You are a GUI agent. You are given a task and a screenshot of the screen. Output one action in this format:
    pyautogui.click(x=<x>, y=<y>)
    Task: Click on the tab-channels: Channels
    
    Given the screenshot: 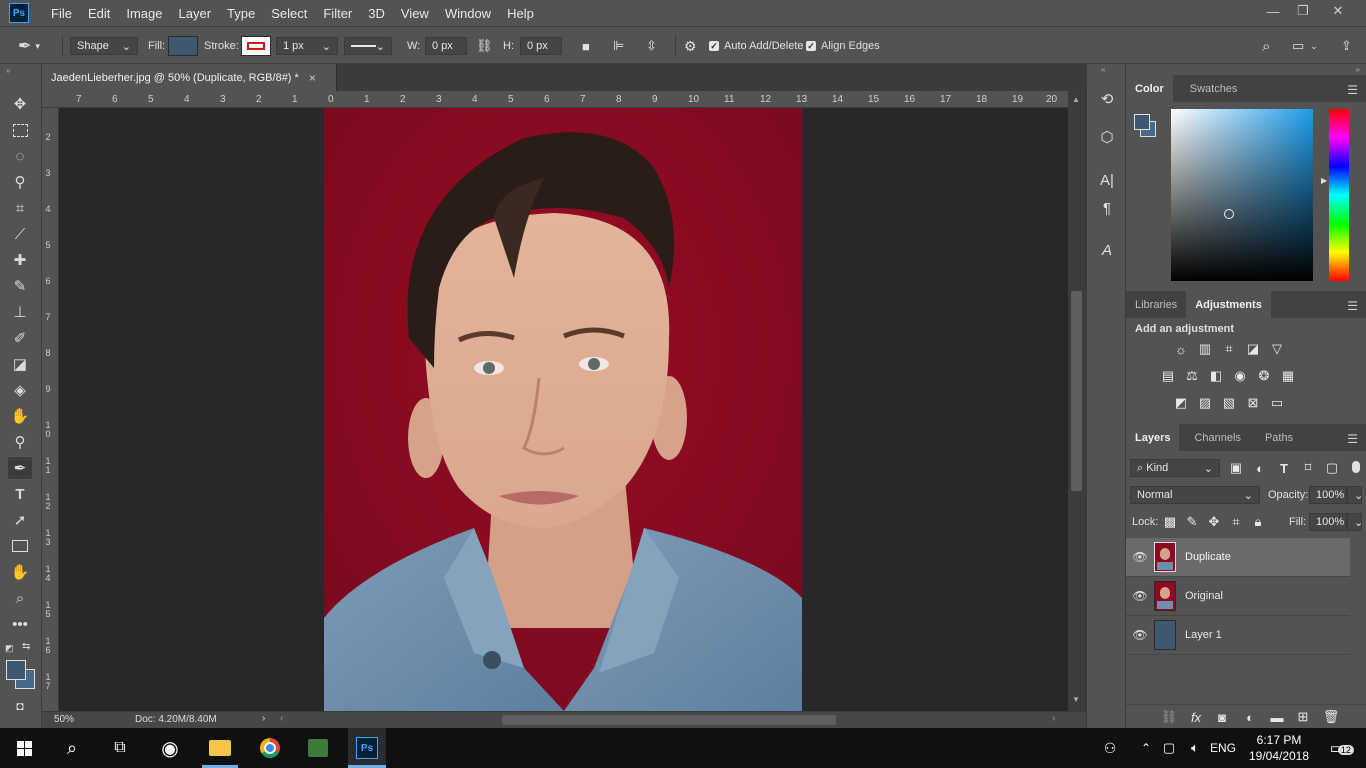 What is the action you would take?
    pyautogui.click(x=1217, y=437)
    